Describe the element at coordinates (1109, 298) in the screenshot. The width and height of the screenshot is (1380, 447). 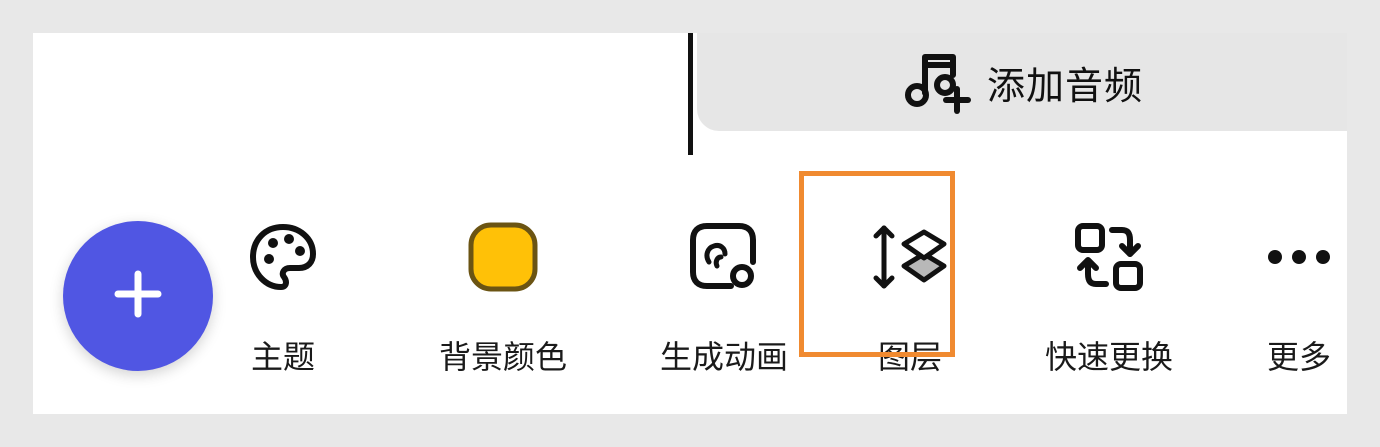
I see `toolbar-item-quick-replace: 快速更换` at that location.